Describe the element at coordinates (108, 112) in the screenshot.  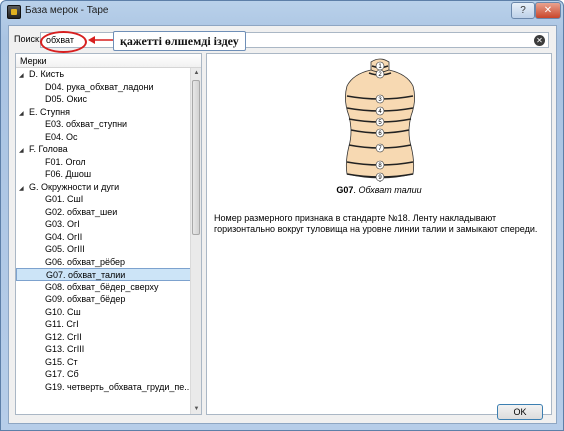
I see `tree-group: ◢ E. Ступня` at that location.